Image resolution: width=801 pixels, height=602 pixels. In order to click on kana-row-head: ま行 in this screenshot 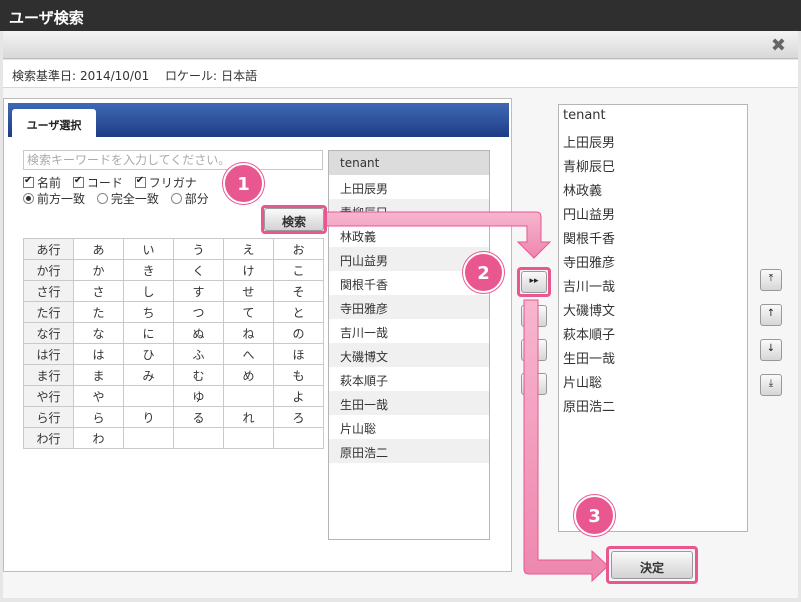, I will do `click(48, 375)`.